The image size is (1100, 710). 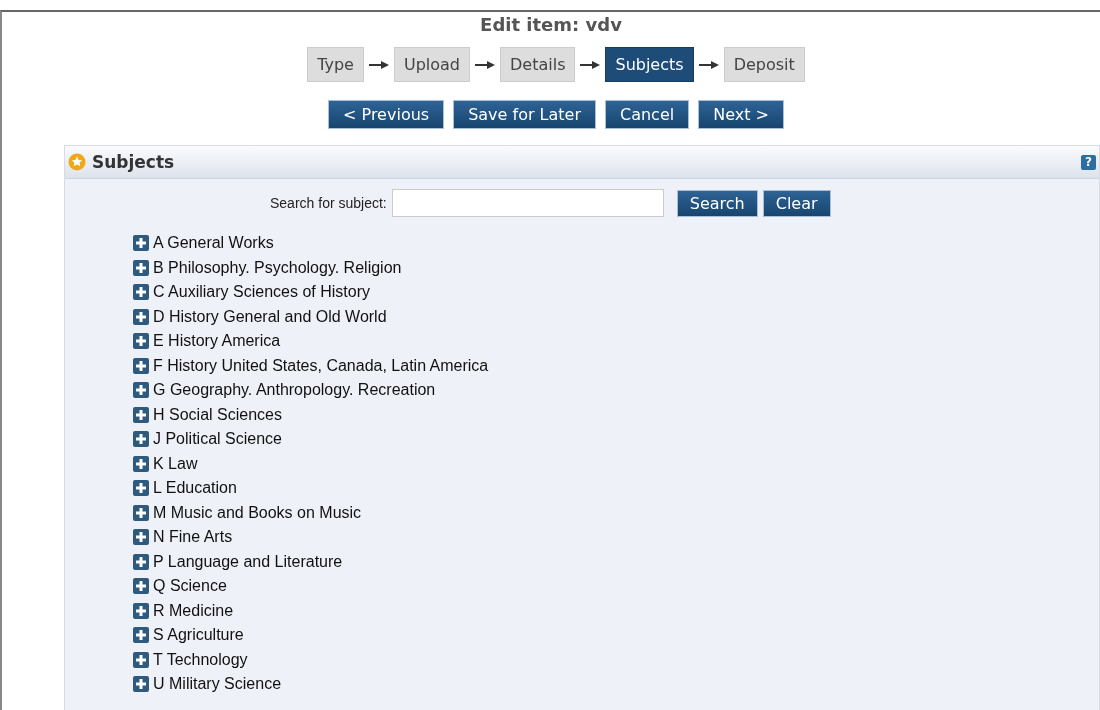 I want to click on subject-tree-item: B Philosophy. Psychology. Religion, so click(x=277, y=267).